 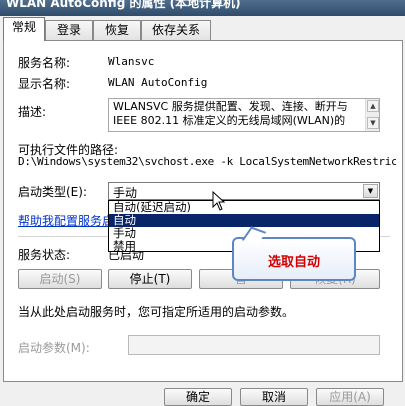 I want to click on scroll-down-icon: ▼, so click(x=373, y=123).